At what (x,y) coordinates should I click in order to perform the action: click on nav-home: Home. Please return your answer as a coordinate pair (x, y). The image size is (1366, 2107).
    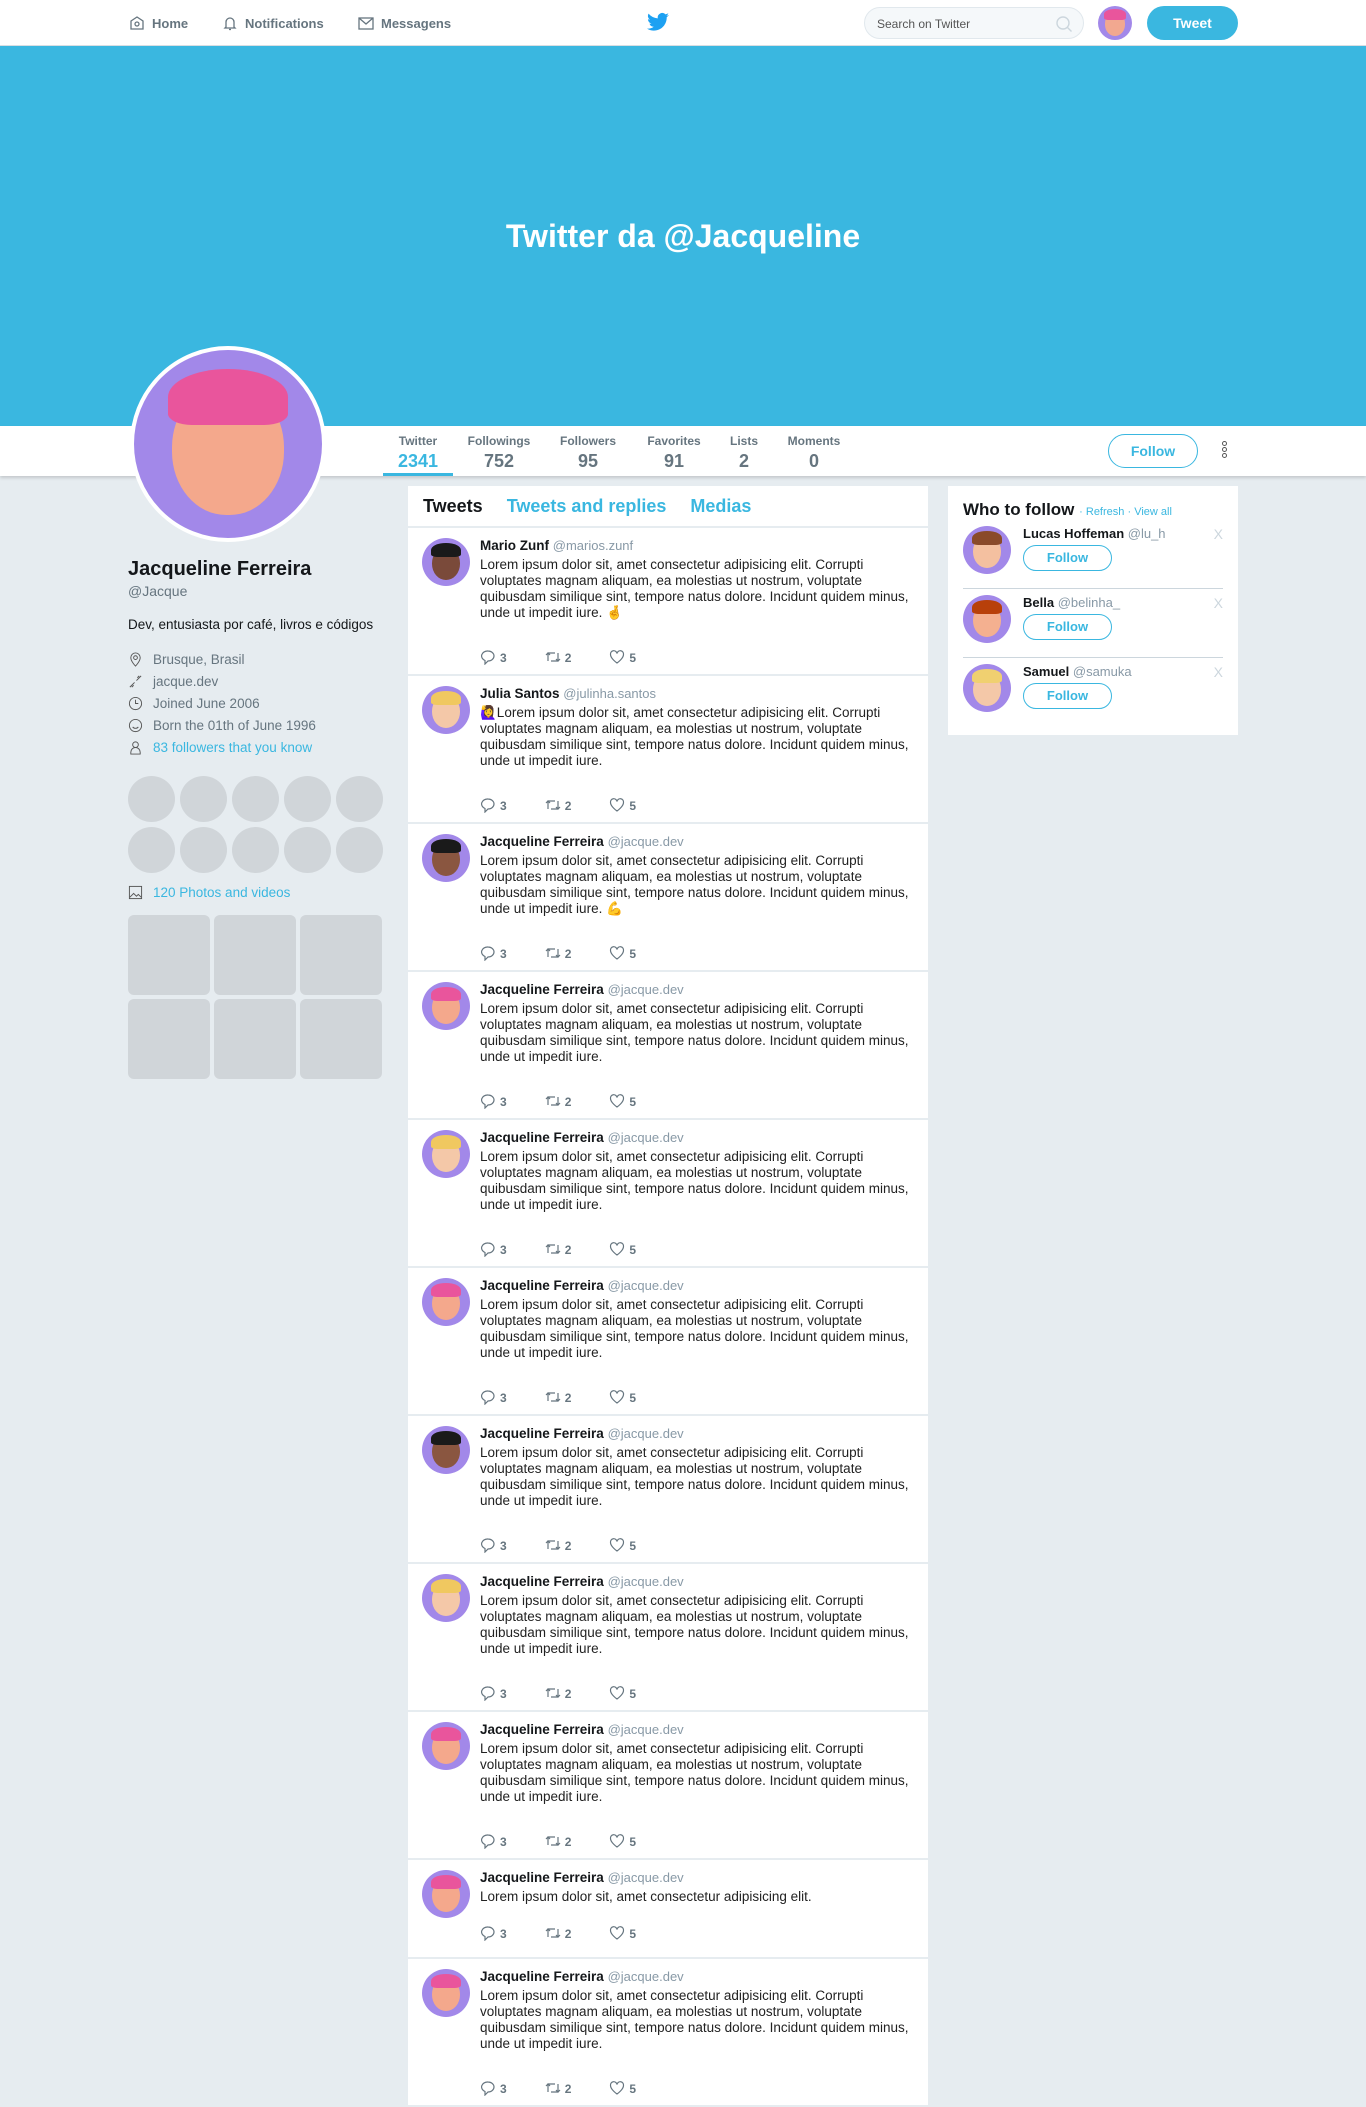
    Looking at the image, I should click on (158, 23).